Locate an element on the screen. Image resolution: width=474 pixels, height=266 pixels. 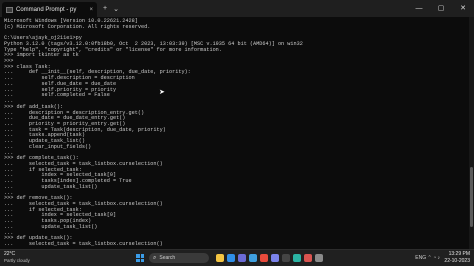
new-tab-button: + is located at coordinates (105, 8).